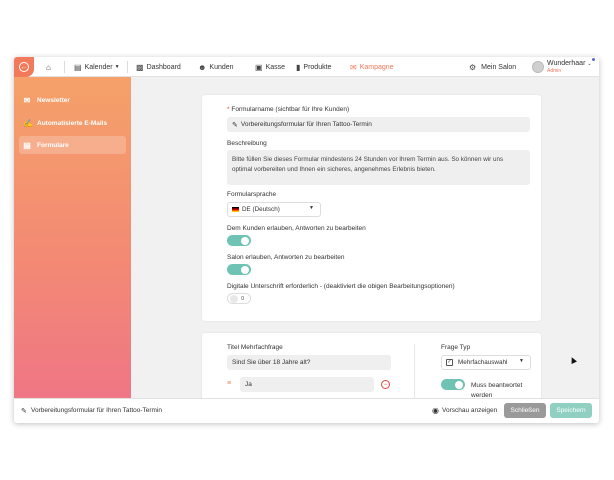  I want to click on close-button: Schließen, so click(525, 410).